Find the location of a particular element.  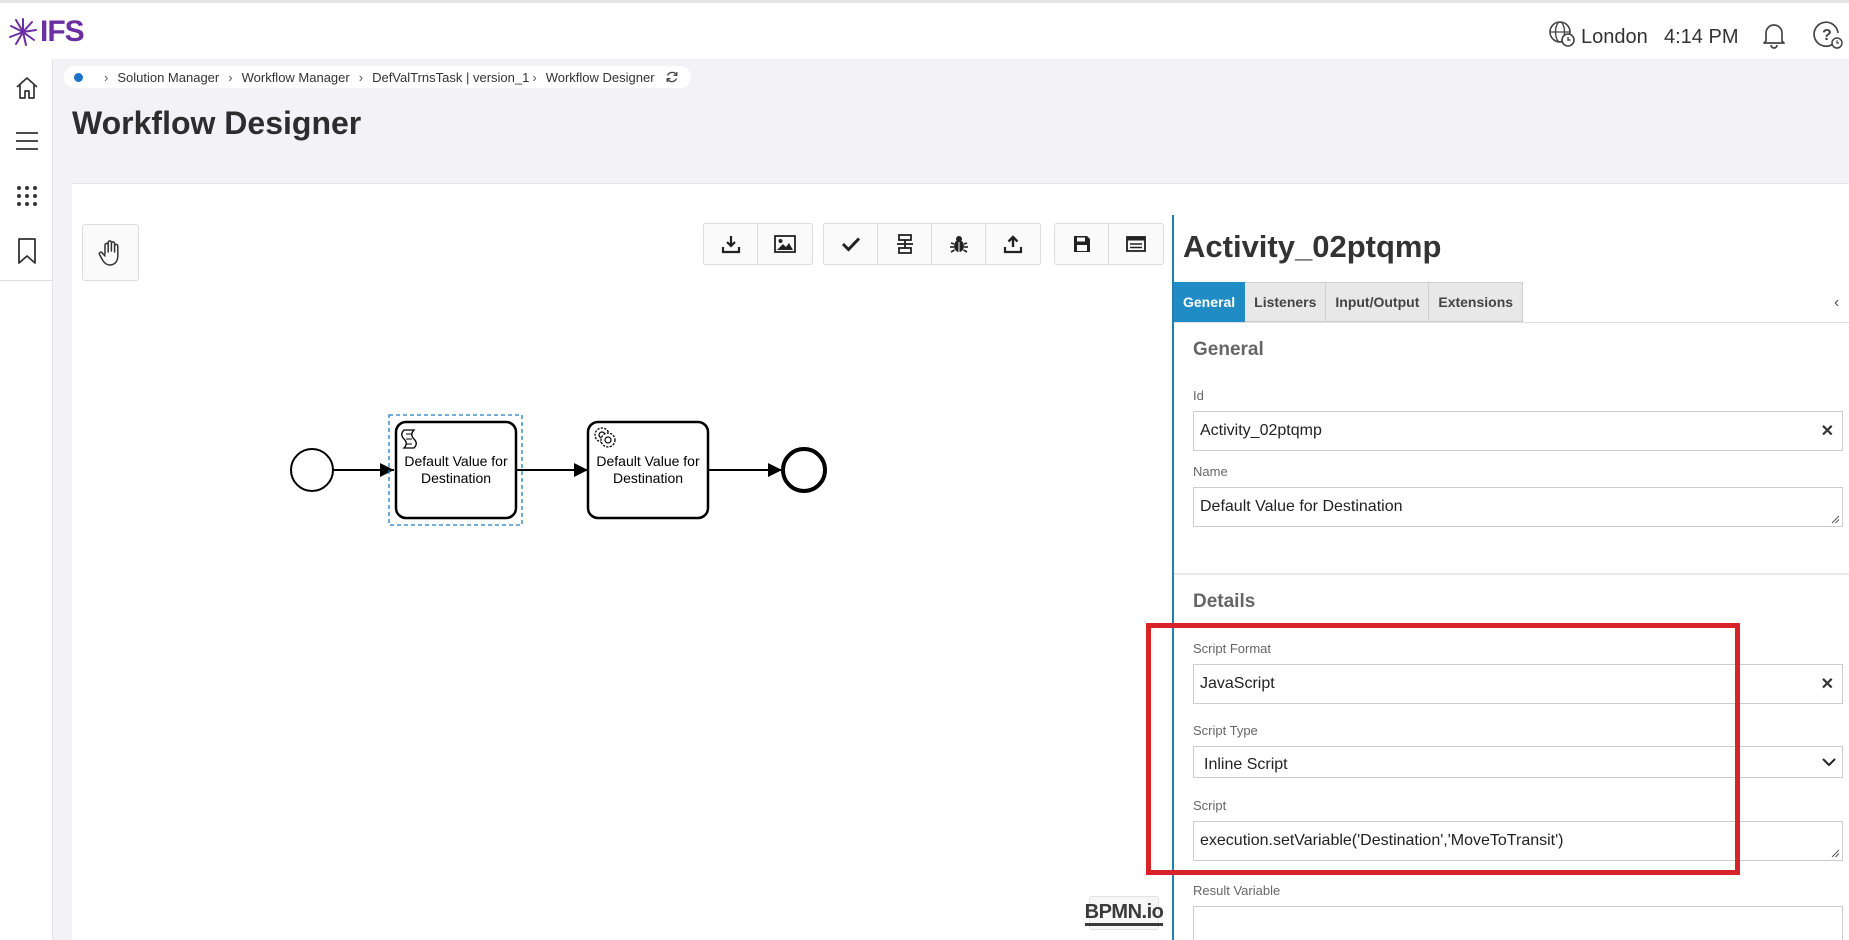

logo-text: IFS is located at coordinates (62, 31).